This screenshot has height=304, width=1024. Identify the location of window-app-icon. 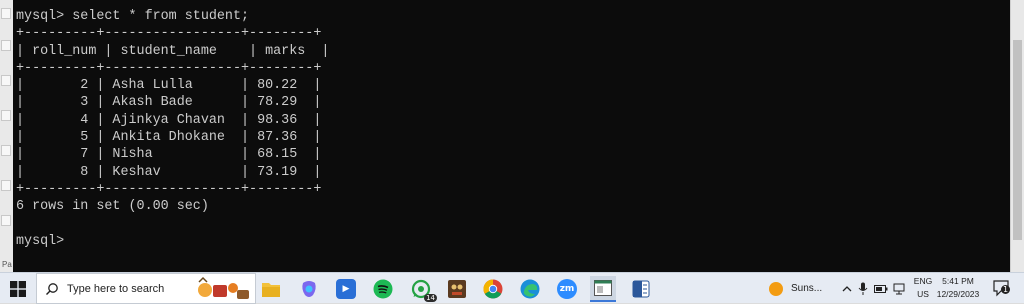
(603, 288).